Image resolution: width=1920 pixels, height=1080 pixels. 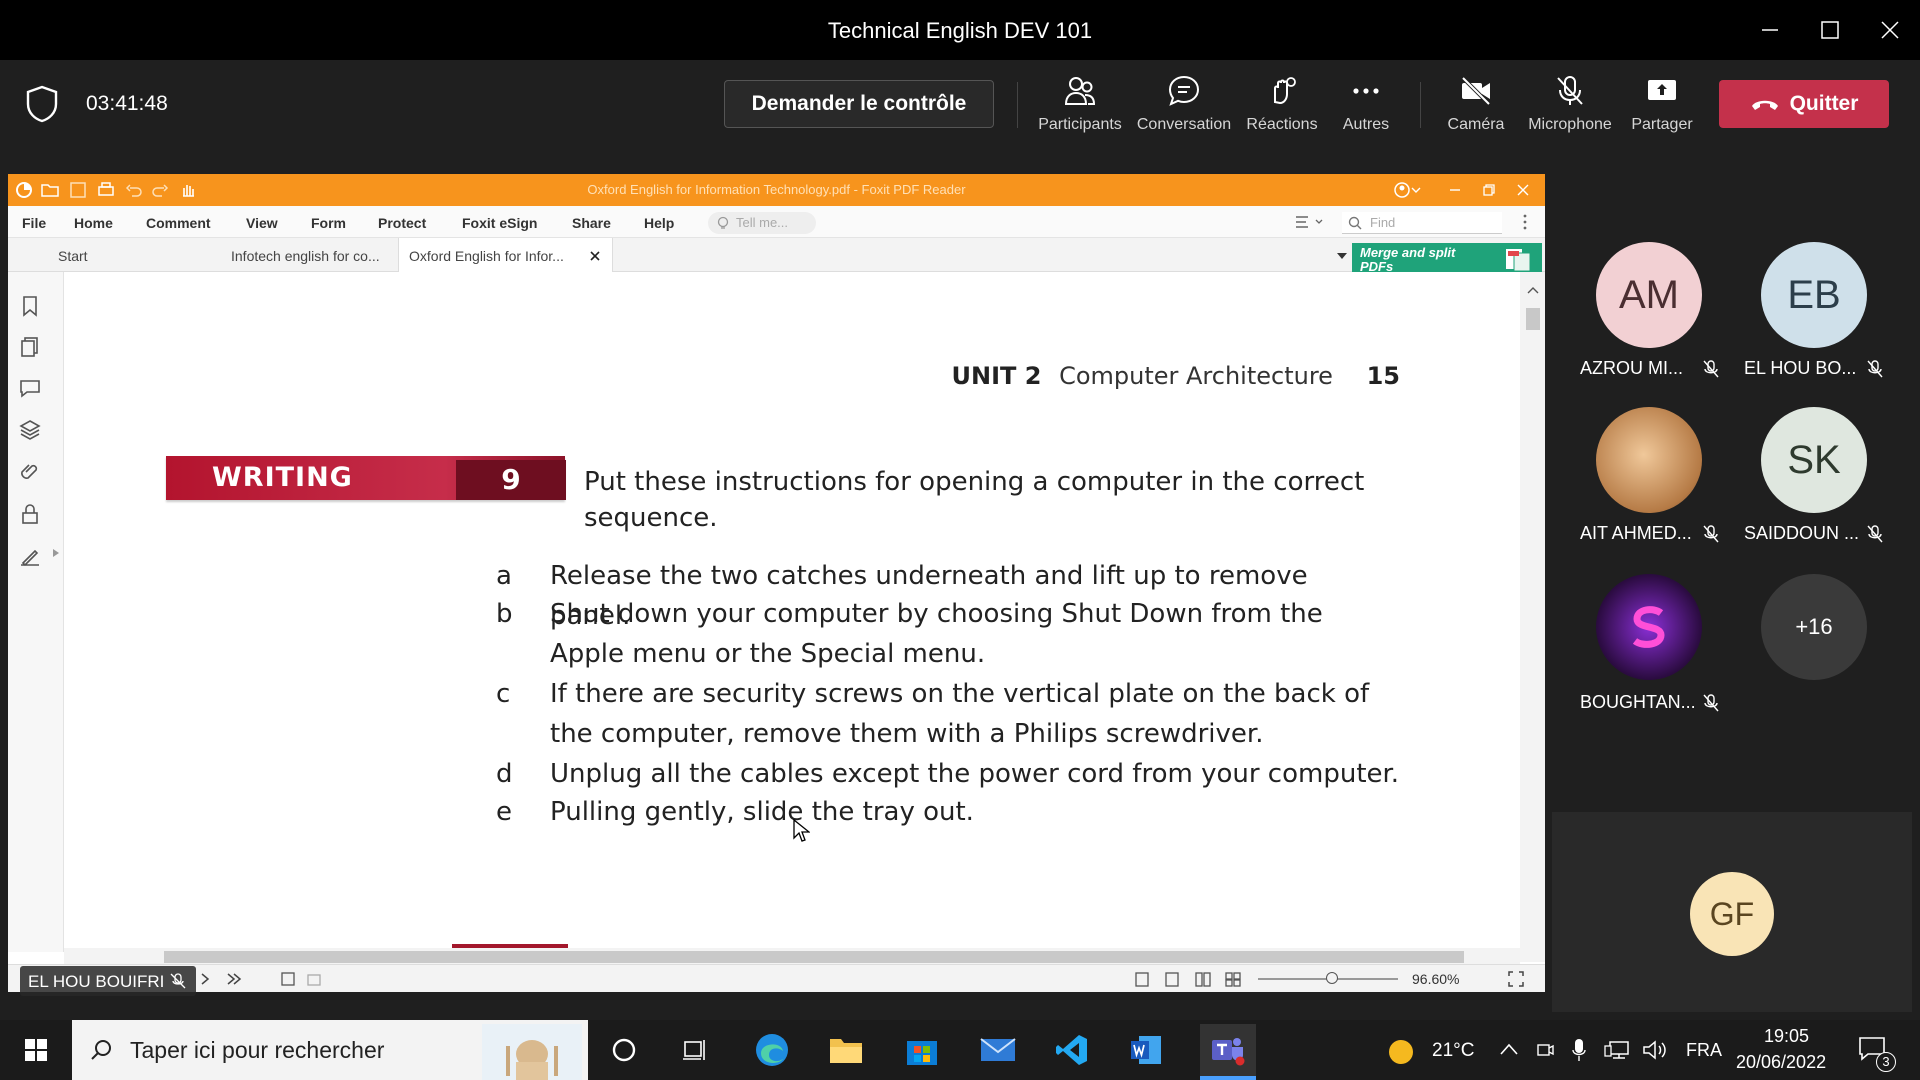 What do you see at coordinates (30, 388) in the screenshot?
I see `comments-icon` at bounding box center [30, 388].